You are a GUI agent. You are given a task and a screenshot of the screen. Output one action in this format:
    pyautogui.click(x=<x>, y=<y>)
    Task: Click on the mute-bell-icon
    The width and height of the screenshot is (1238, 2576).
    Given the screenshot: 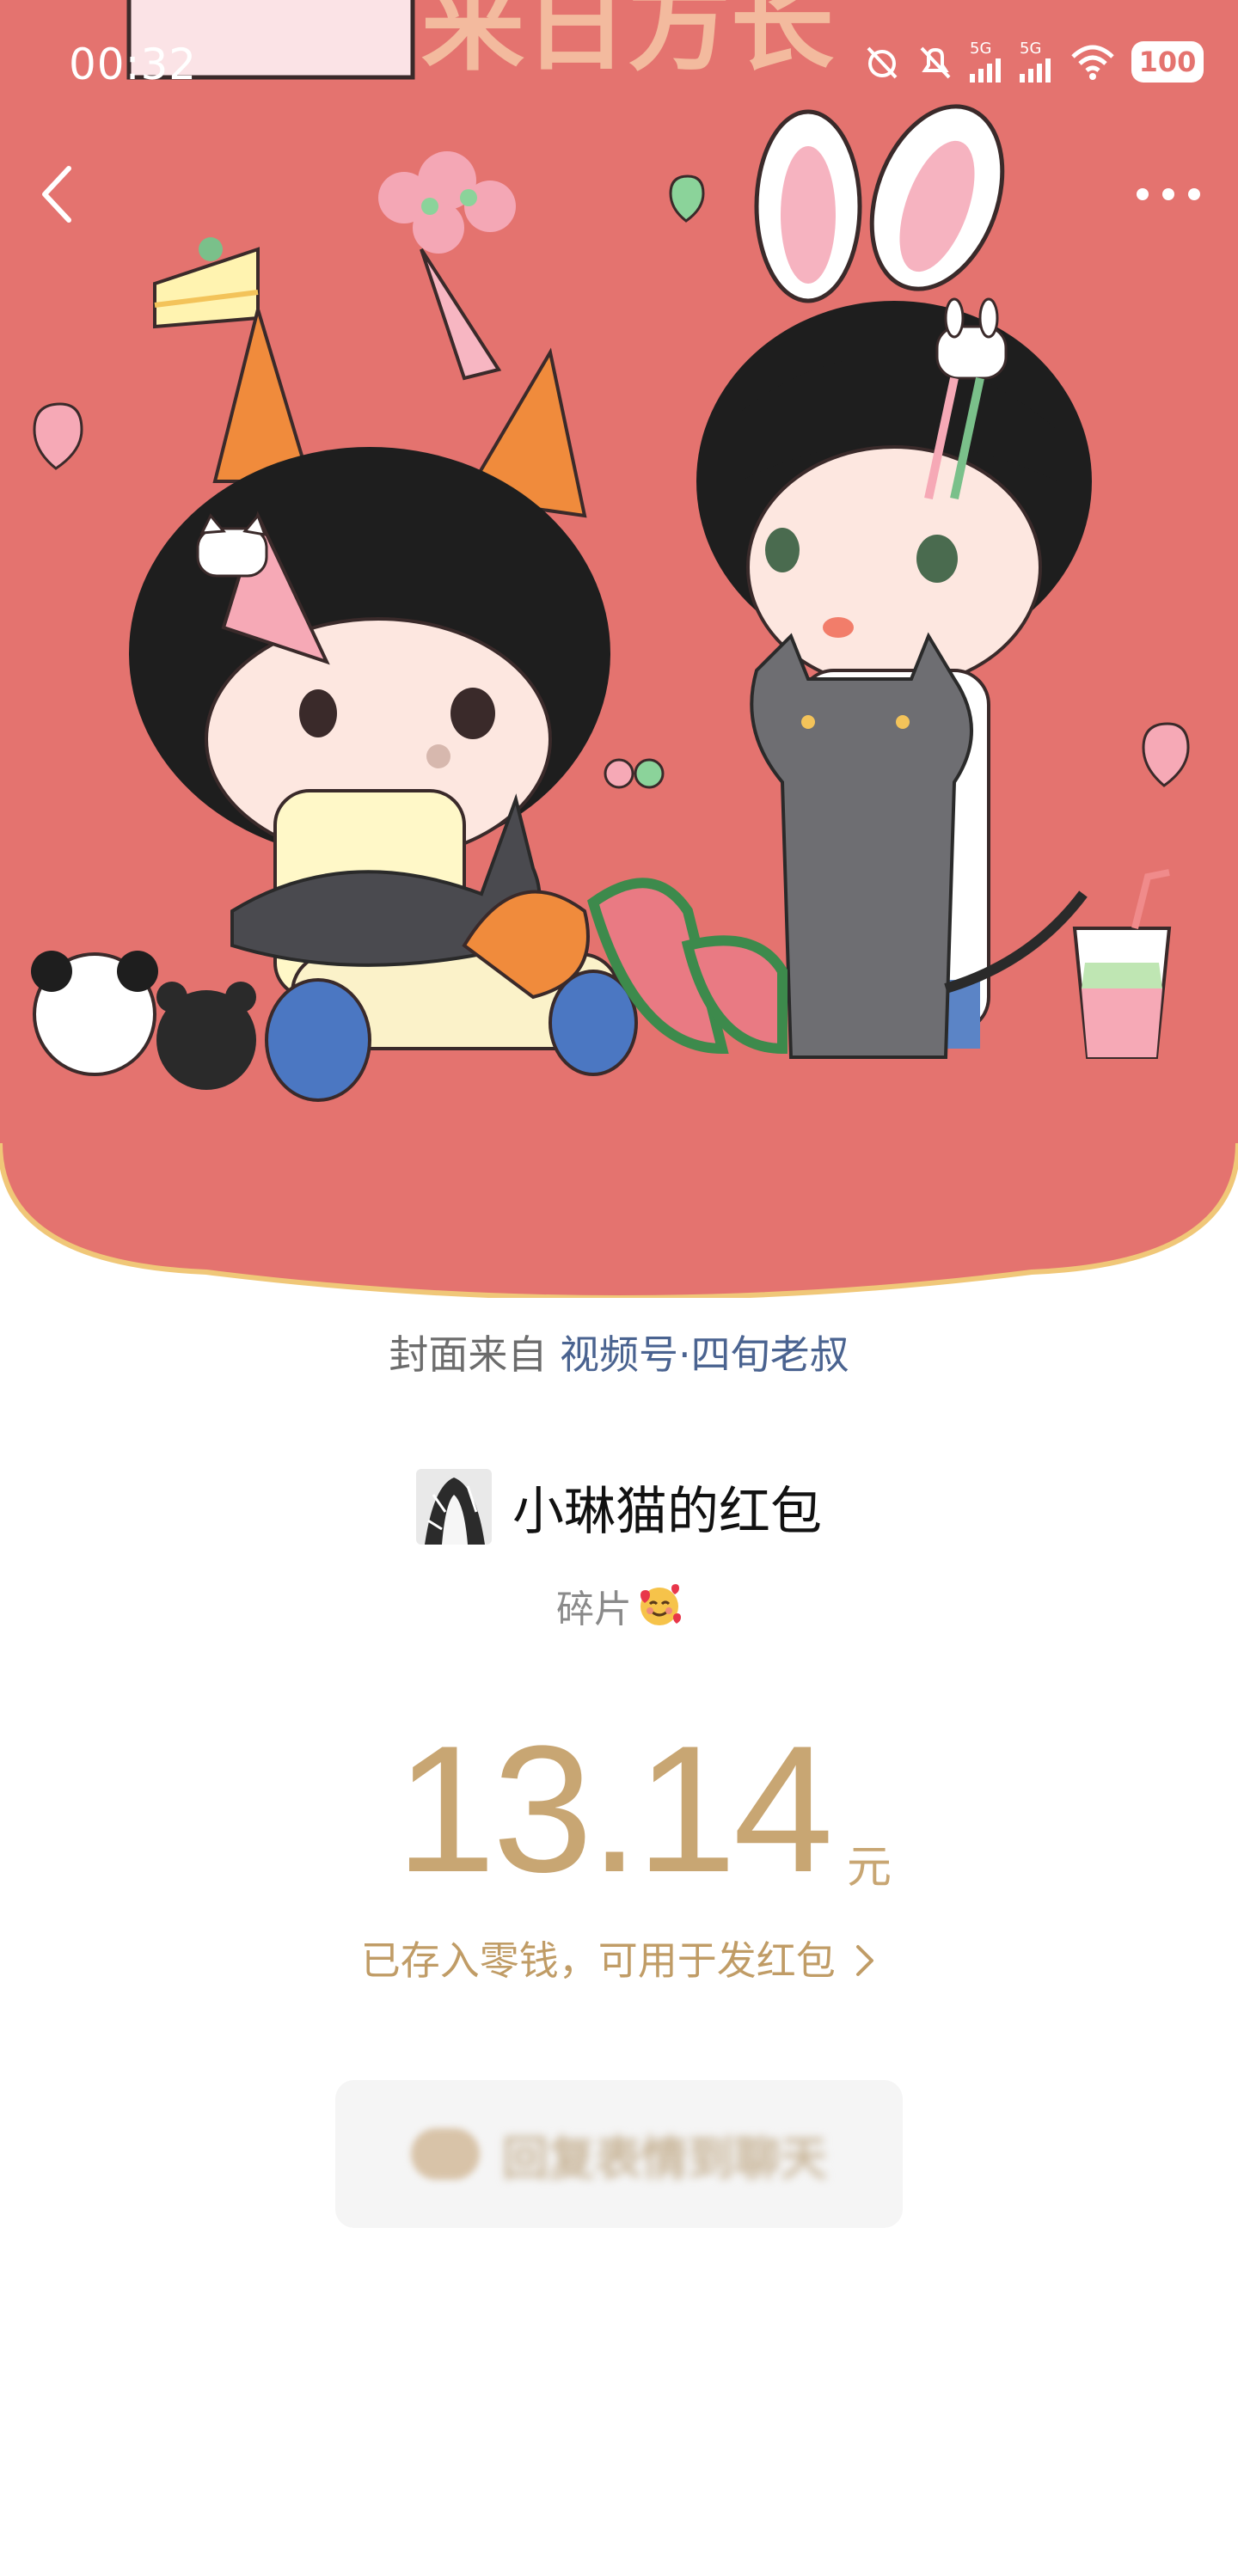 What is the action you would take?
    pyautogui.click(x=936, y=62)
    